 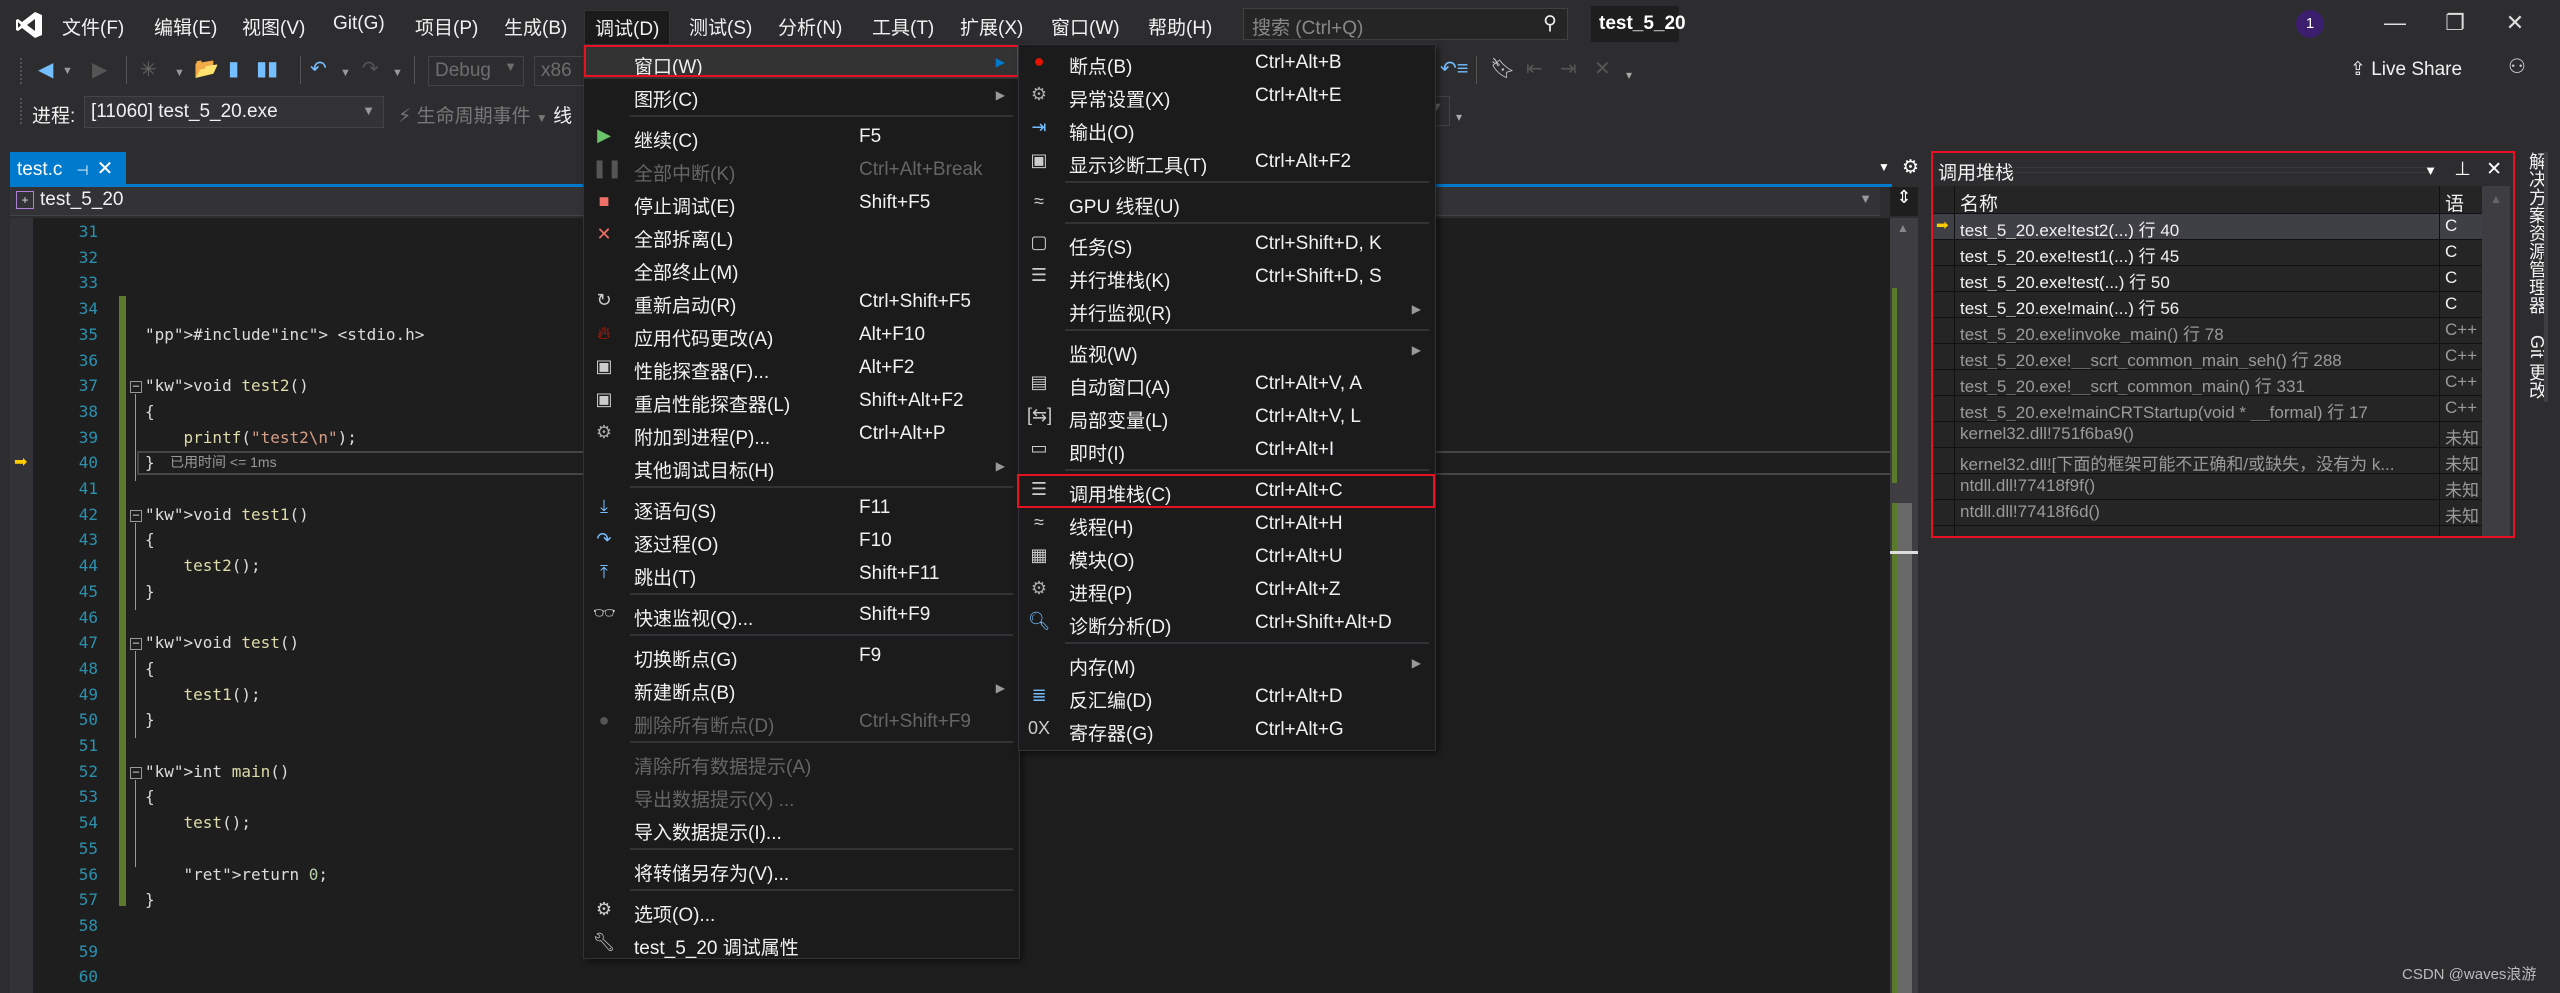 I want to click on code-line: printf("test2\n");, so click(x=251, y=437).